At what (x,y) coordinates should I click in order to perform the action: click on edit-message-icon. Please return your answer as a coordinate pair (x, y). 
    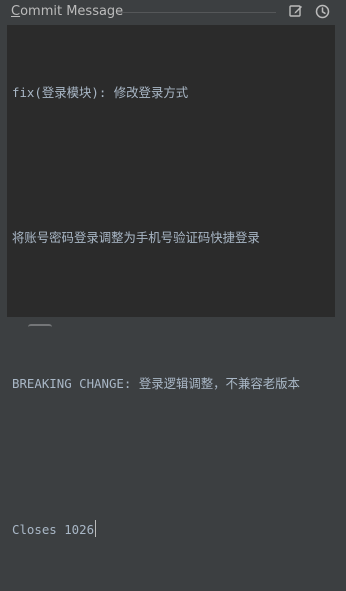
    Looking at the image, I should click on (295, 11).